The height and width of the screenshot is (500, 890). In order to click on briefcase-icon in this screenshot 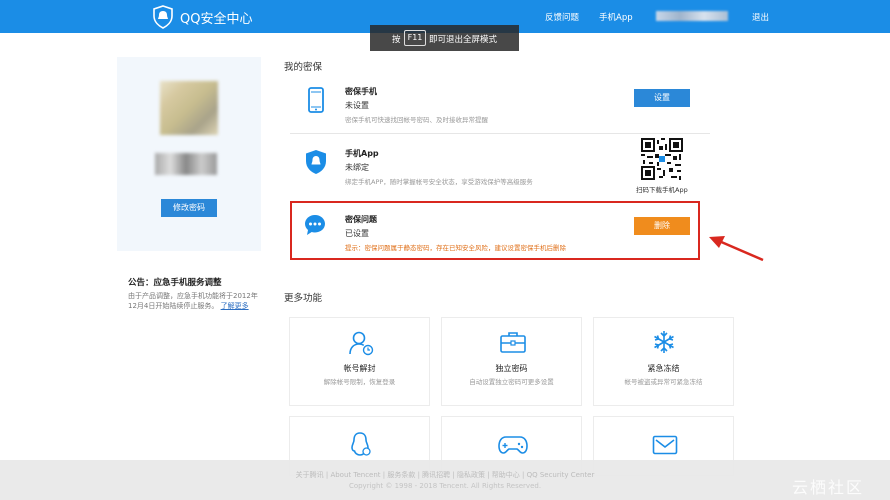, I will do `click(513, 342)`.